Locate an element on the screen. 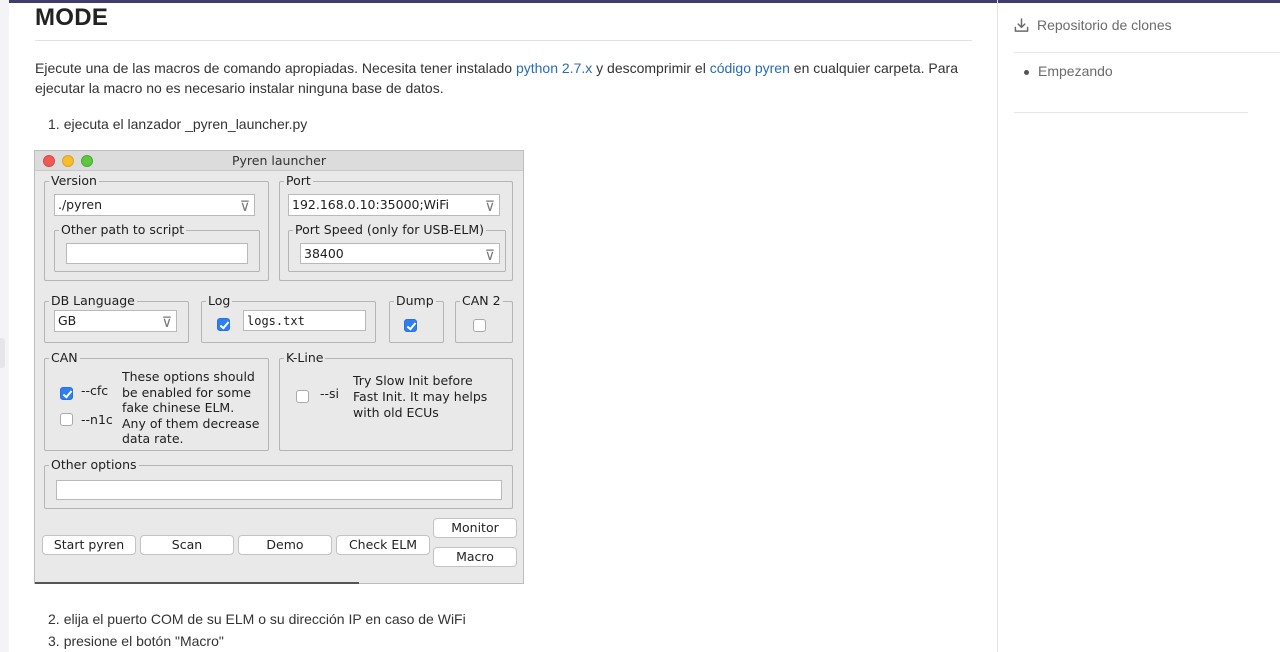 The height and width of the screenshot is (652, 1280). port-select: 192.168.0.10:35000;WiFi ⊽ is located at coordinates (394, 205).